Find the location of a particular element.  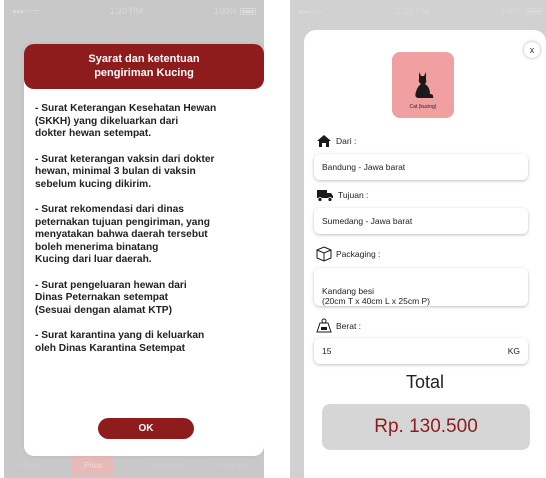

total-price: Rp. 130.500 is located at coordinates (426, 427).